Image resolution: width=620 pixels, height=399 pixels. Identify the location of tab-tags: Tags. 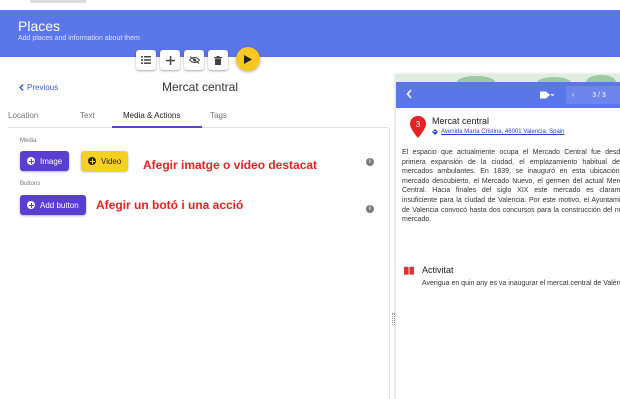
(218, 115).